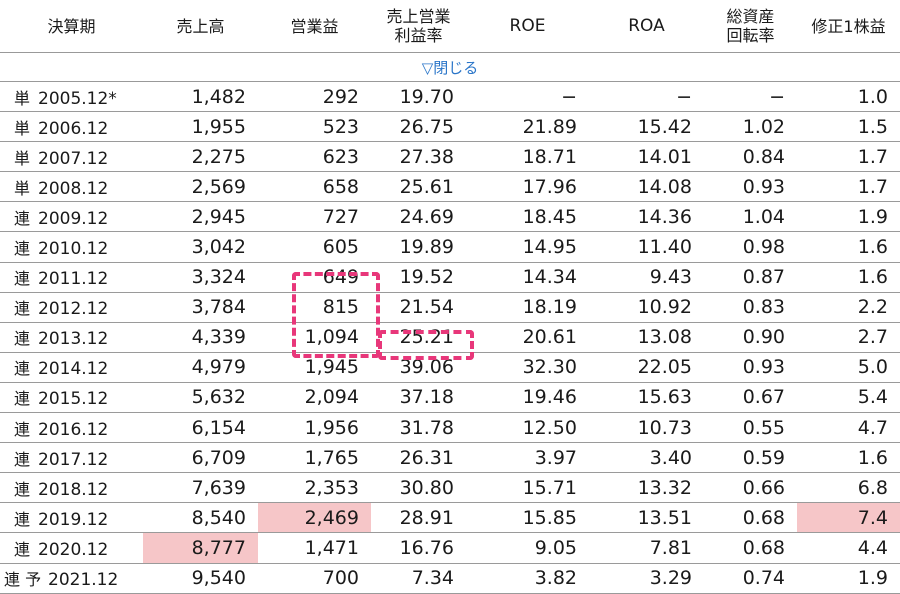 The image size is (900, 594). What do you see at coordinates (418, 187) in the screenshot?
I see `operating-margin-cell: 25.61` at bounding box center [418, 187].